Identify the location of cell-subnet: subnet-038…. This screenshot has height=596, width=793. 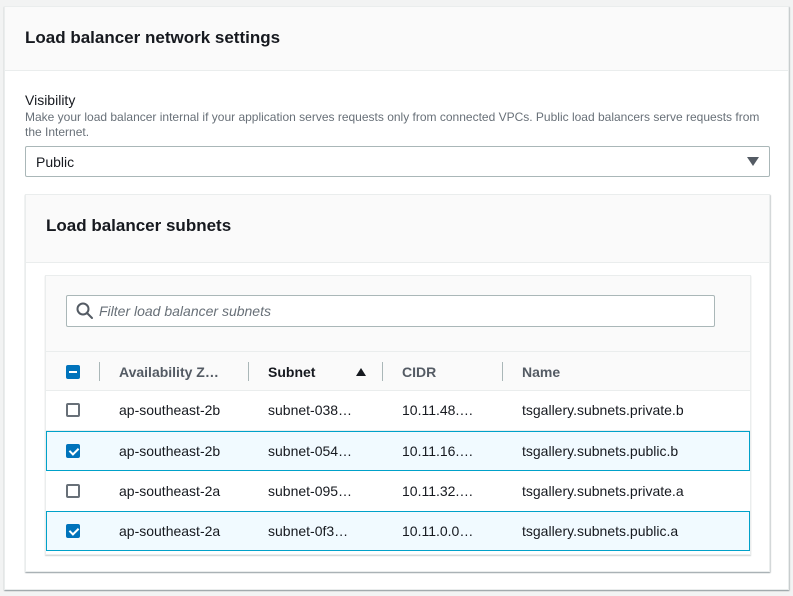
(310, 410).